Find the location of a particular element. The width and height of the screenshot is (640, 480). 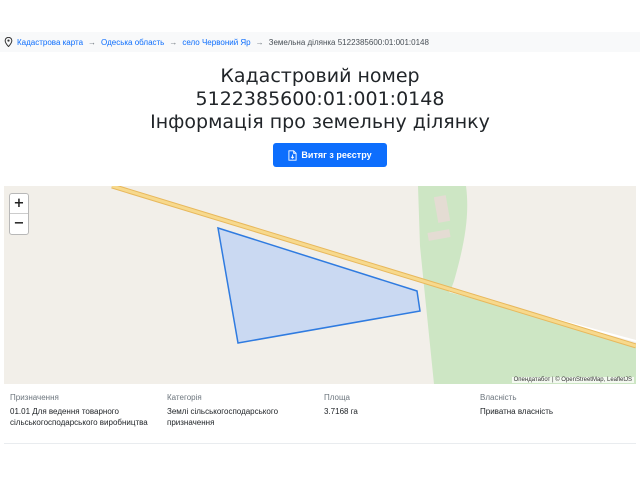

zoom-control: + − is located at coordinates (19, 214).